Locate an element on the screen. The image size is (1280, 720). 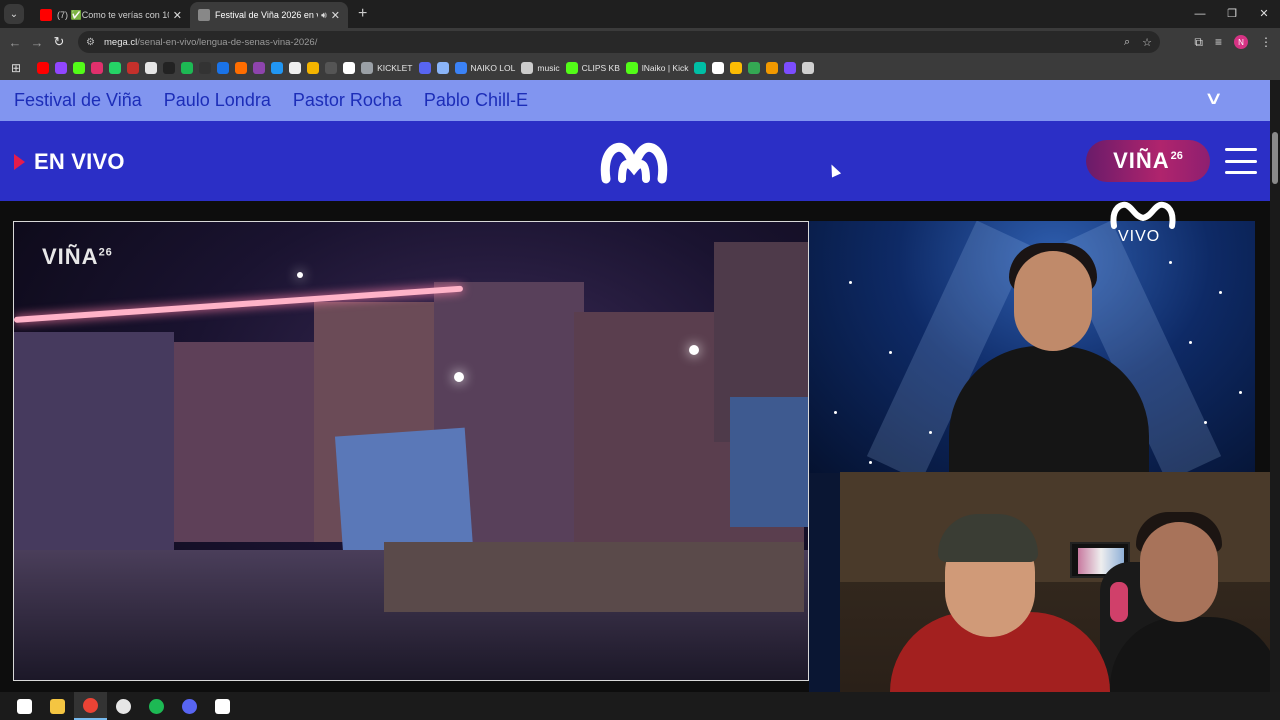
bookmark-item: KICKLET is located at coordinates (386, 68).